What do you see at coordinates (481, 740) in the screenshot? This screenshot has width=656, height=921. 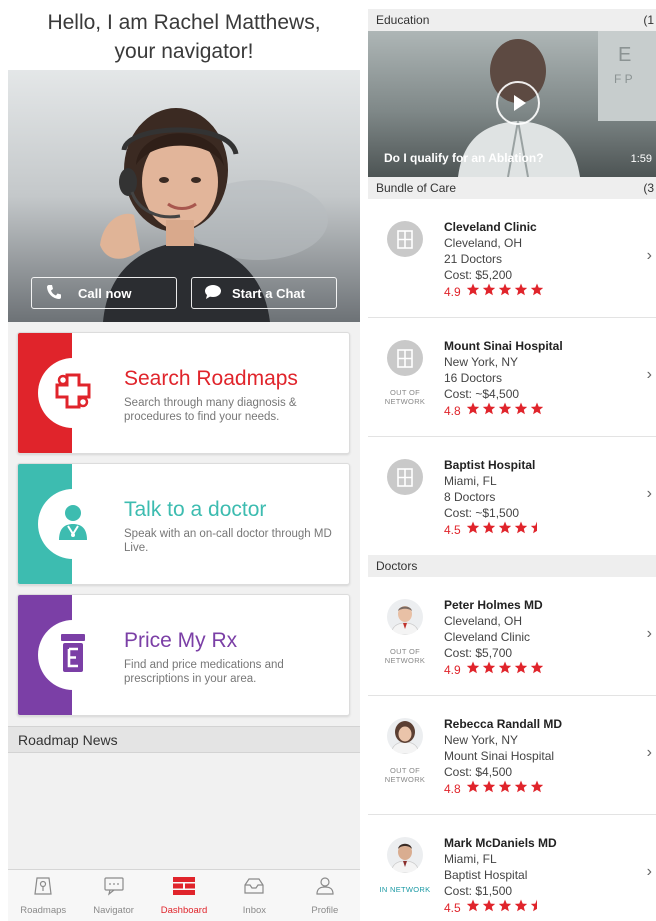 I see `doctor-location: New York, NY` at bounding box center [481, 740].